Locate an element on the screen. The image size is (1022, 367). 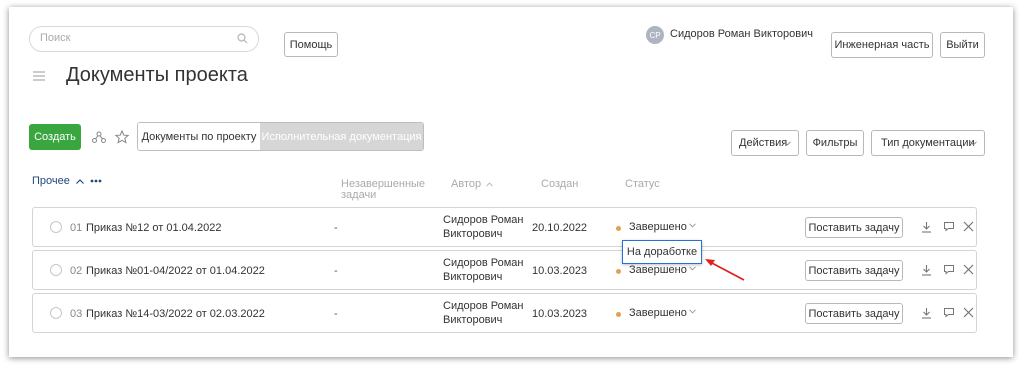
col-status: Статус is located at coordinates (642, 184).